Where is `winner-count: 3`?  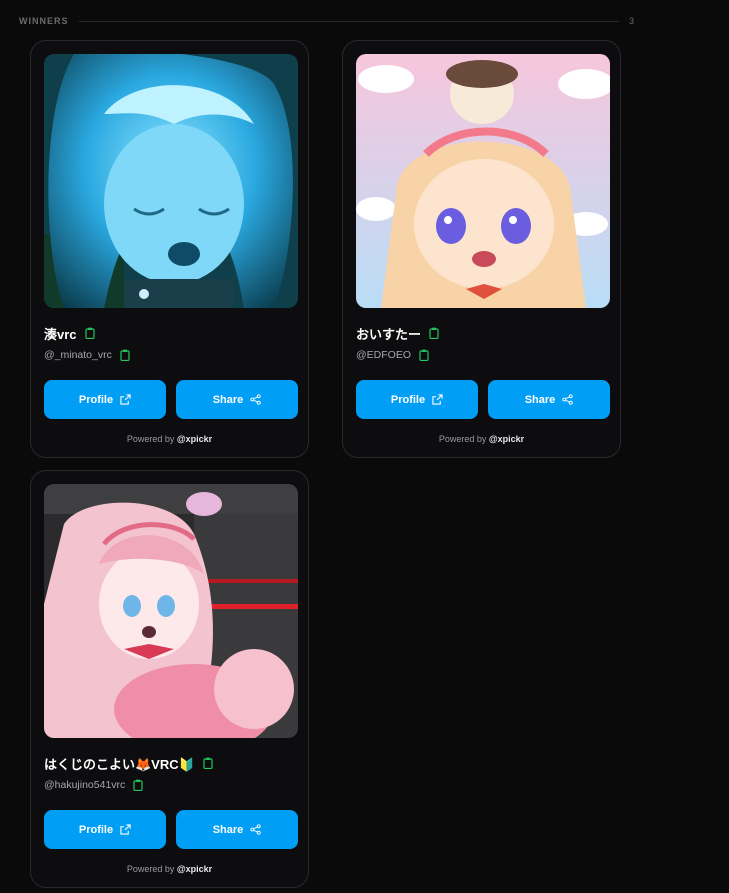
winner-count: 3 is located at coordinates (631, 21).